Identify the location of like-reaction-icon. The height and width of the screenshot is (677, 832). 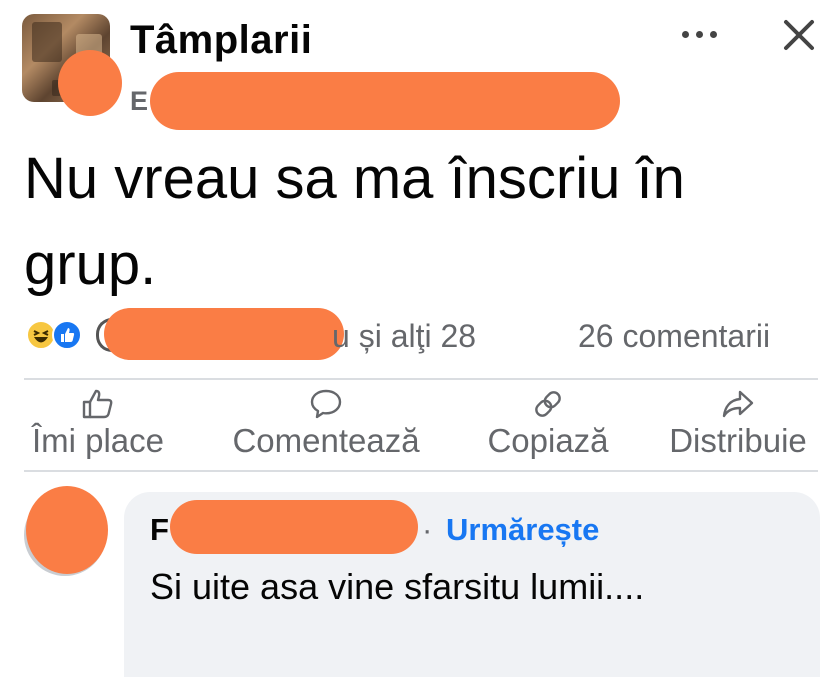
(67, 335).